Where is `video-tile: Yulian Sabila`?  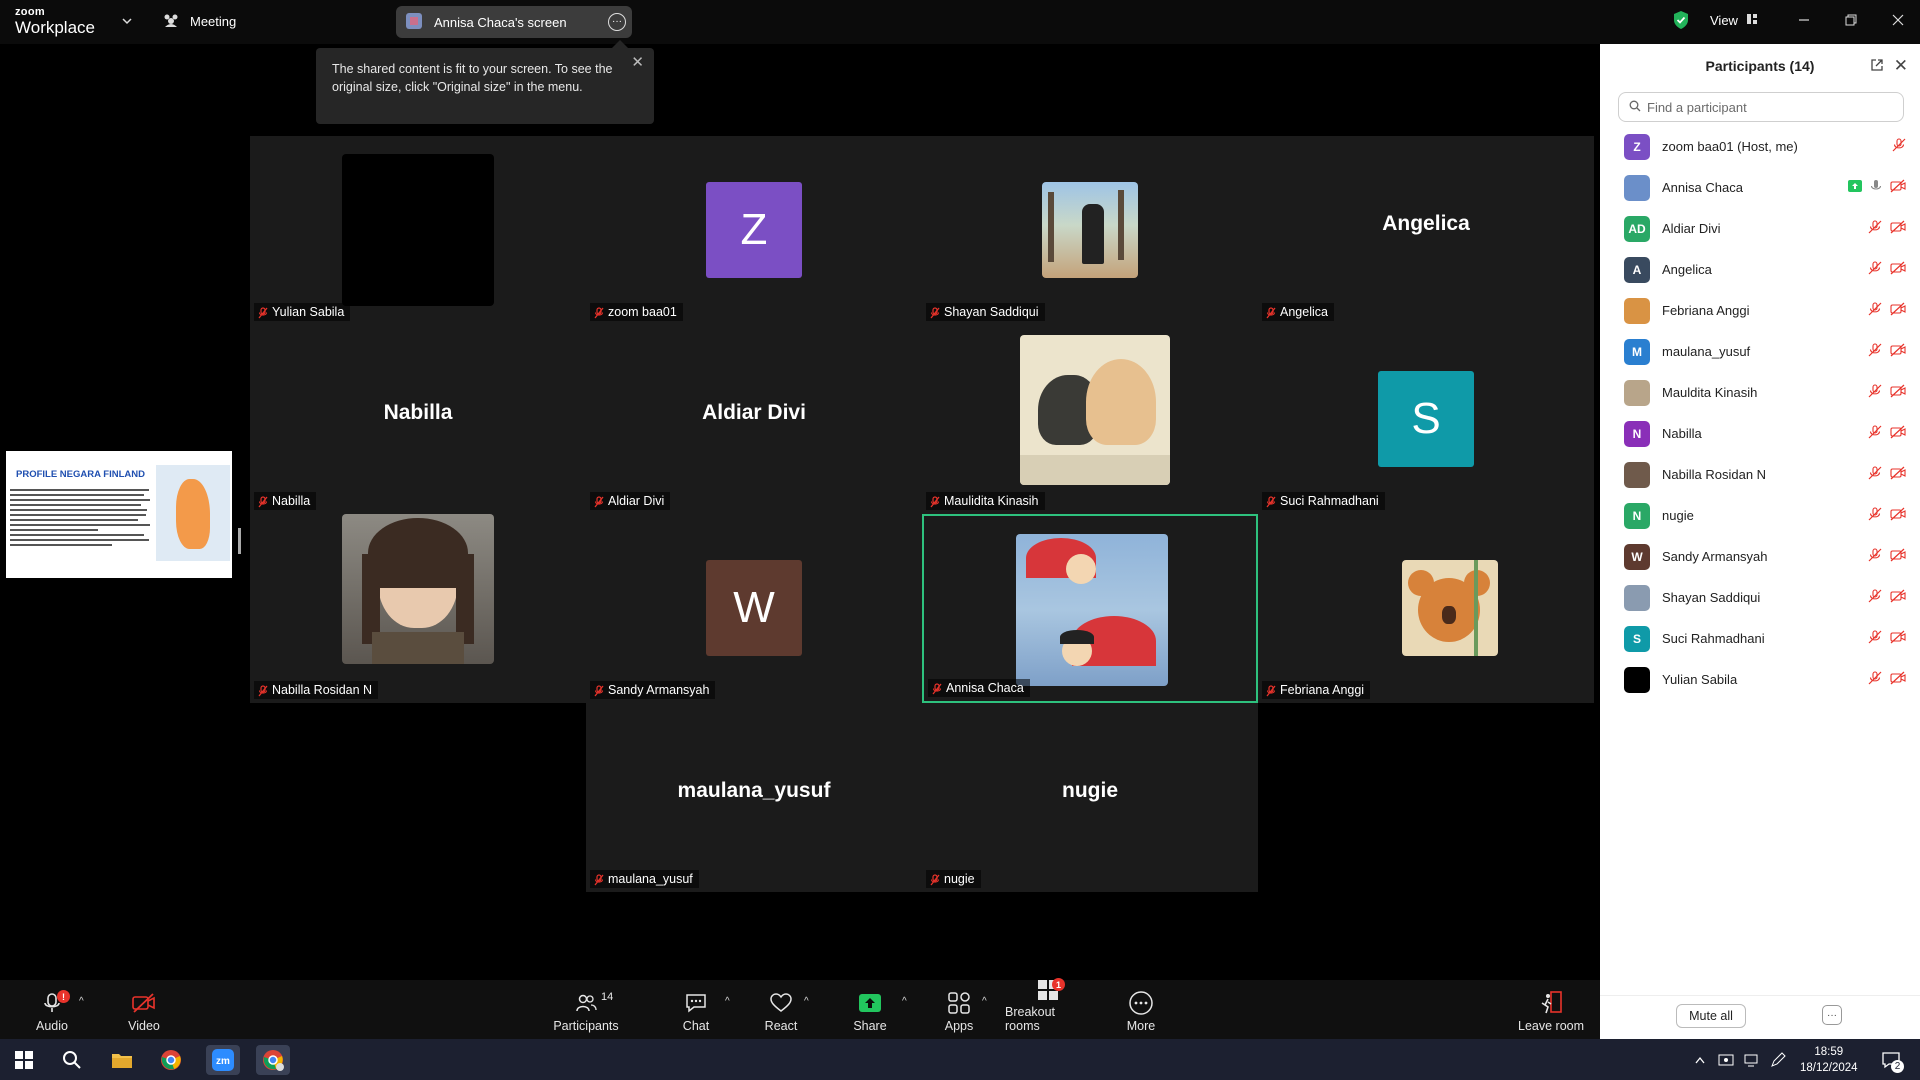
video-tile: Yulian Sabila is located at coordinates (418, 230).